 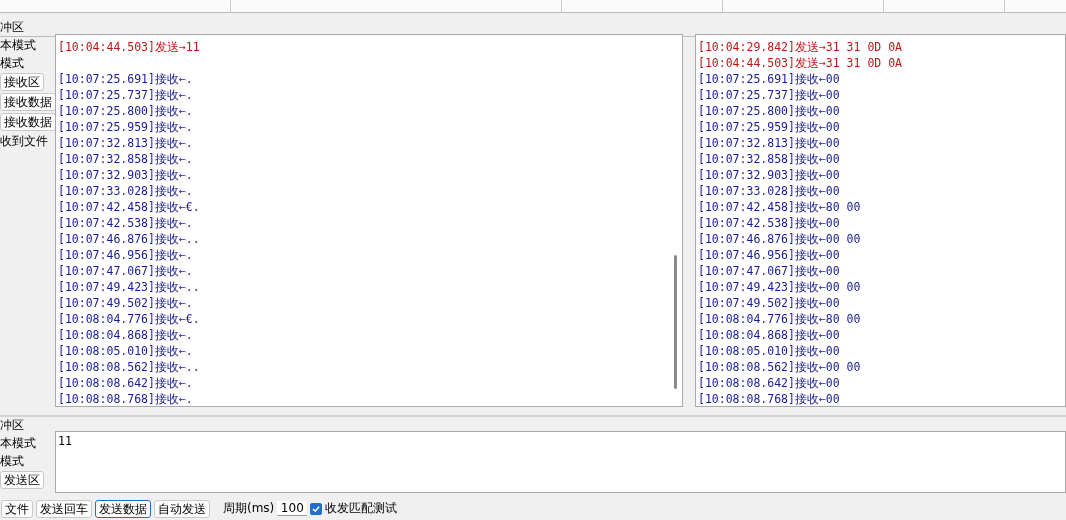 I want to click on log-line: [10:08:05.010]接收←00, so click(x=769, y=351).